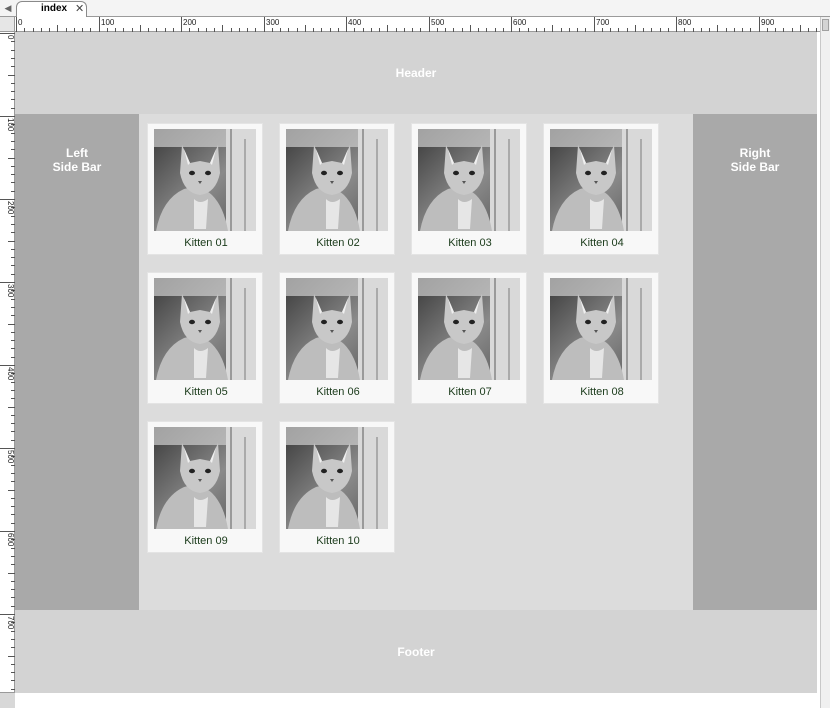 This screenshot has height=708, width=830. I want to click on gallery-card: Kitten 04, so click(601, 189).